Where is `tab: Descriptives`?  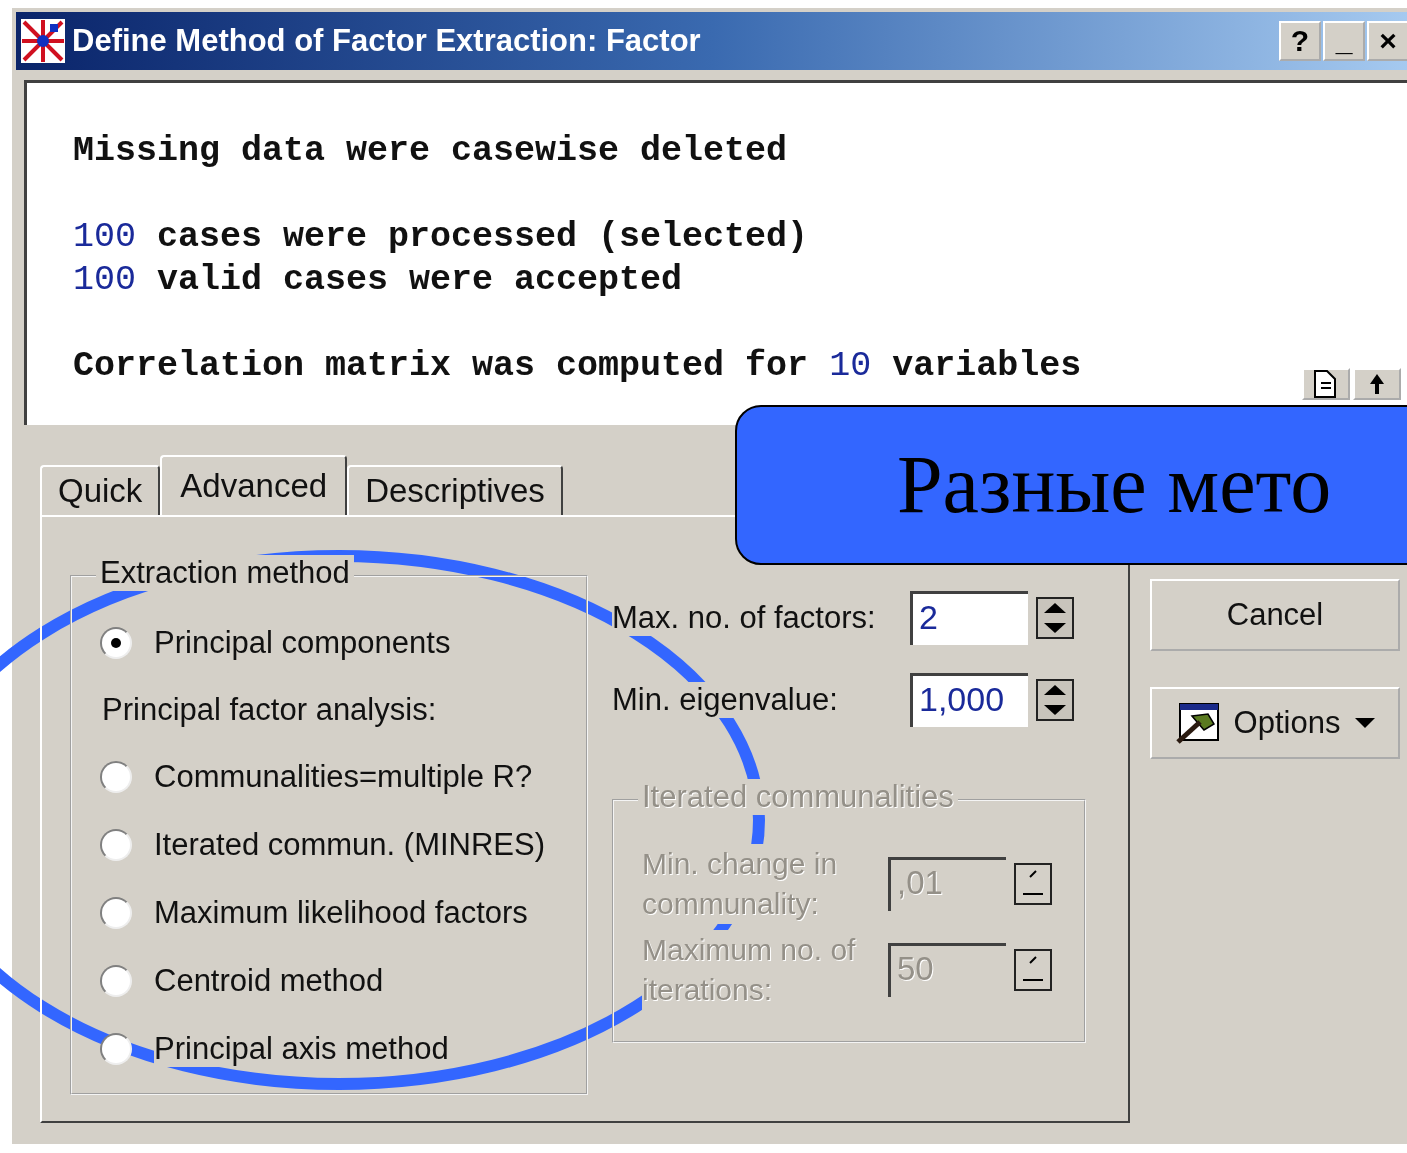 tab: Descriptives is located at coordinates (455, 490).